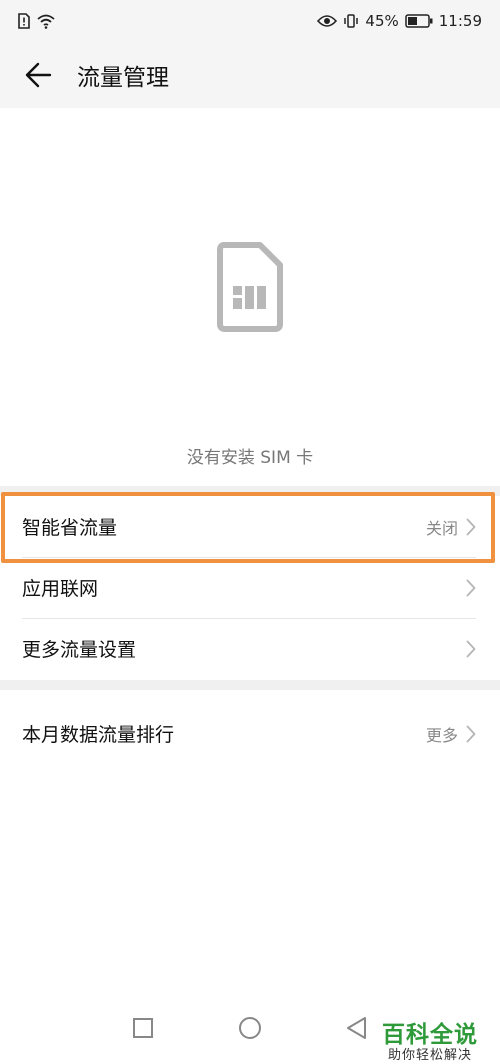  What do you see at coordinates (430, 1035) in the screenshot?
I see `watermark-title: 百科全说` at bounding box center [430, 1035].